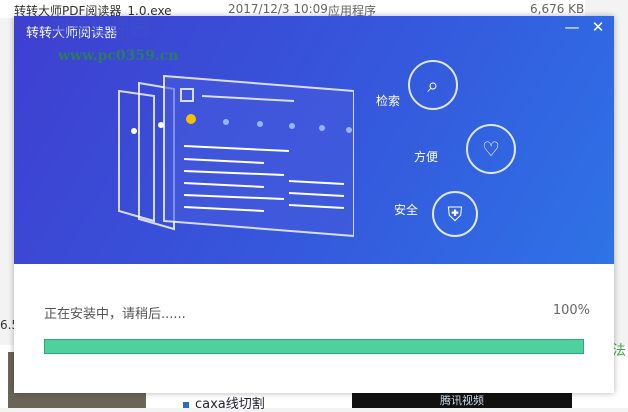 This screenshot has height=412, width=628. Describe the element at coordinates (455, 214) in the screenshot. I see `shield-icon: ⛨` at that location.